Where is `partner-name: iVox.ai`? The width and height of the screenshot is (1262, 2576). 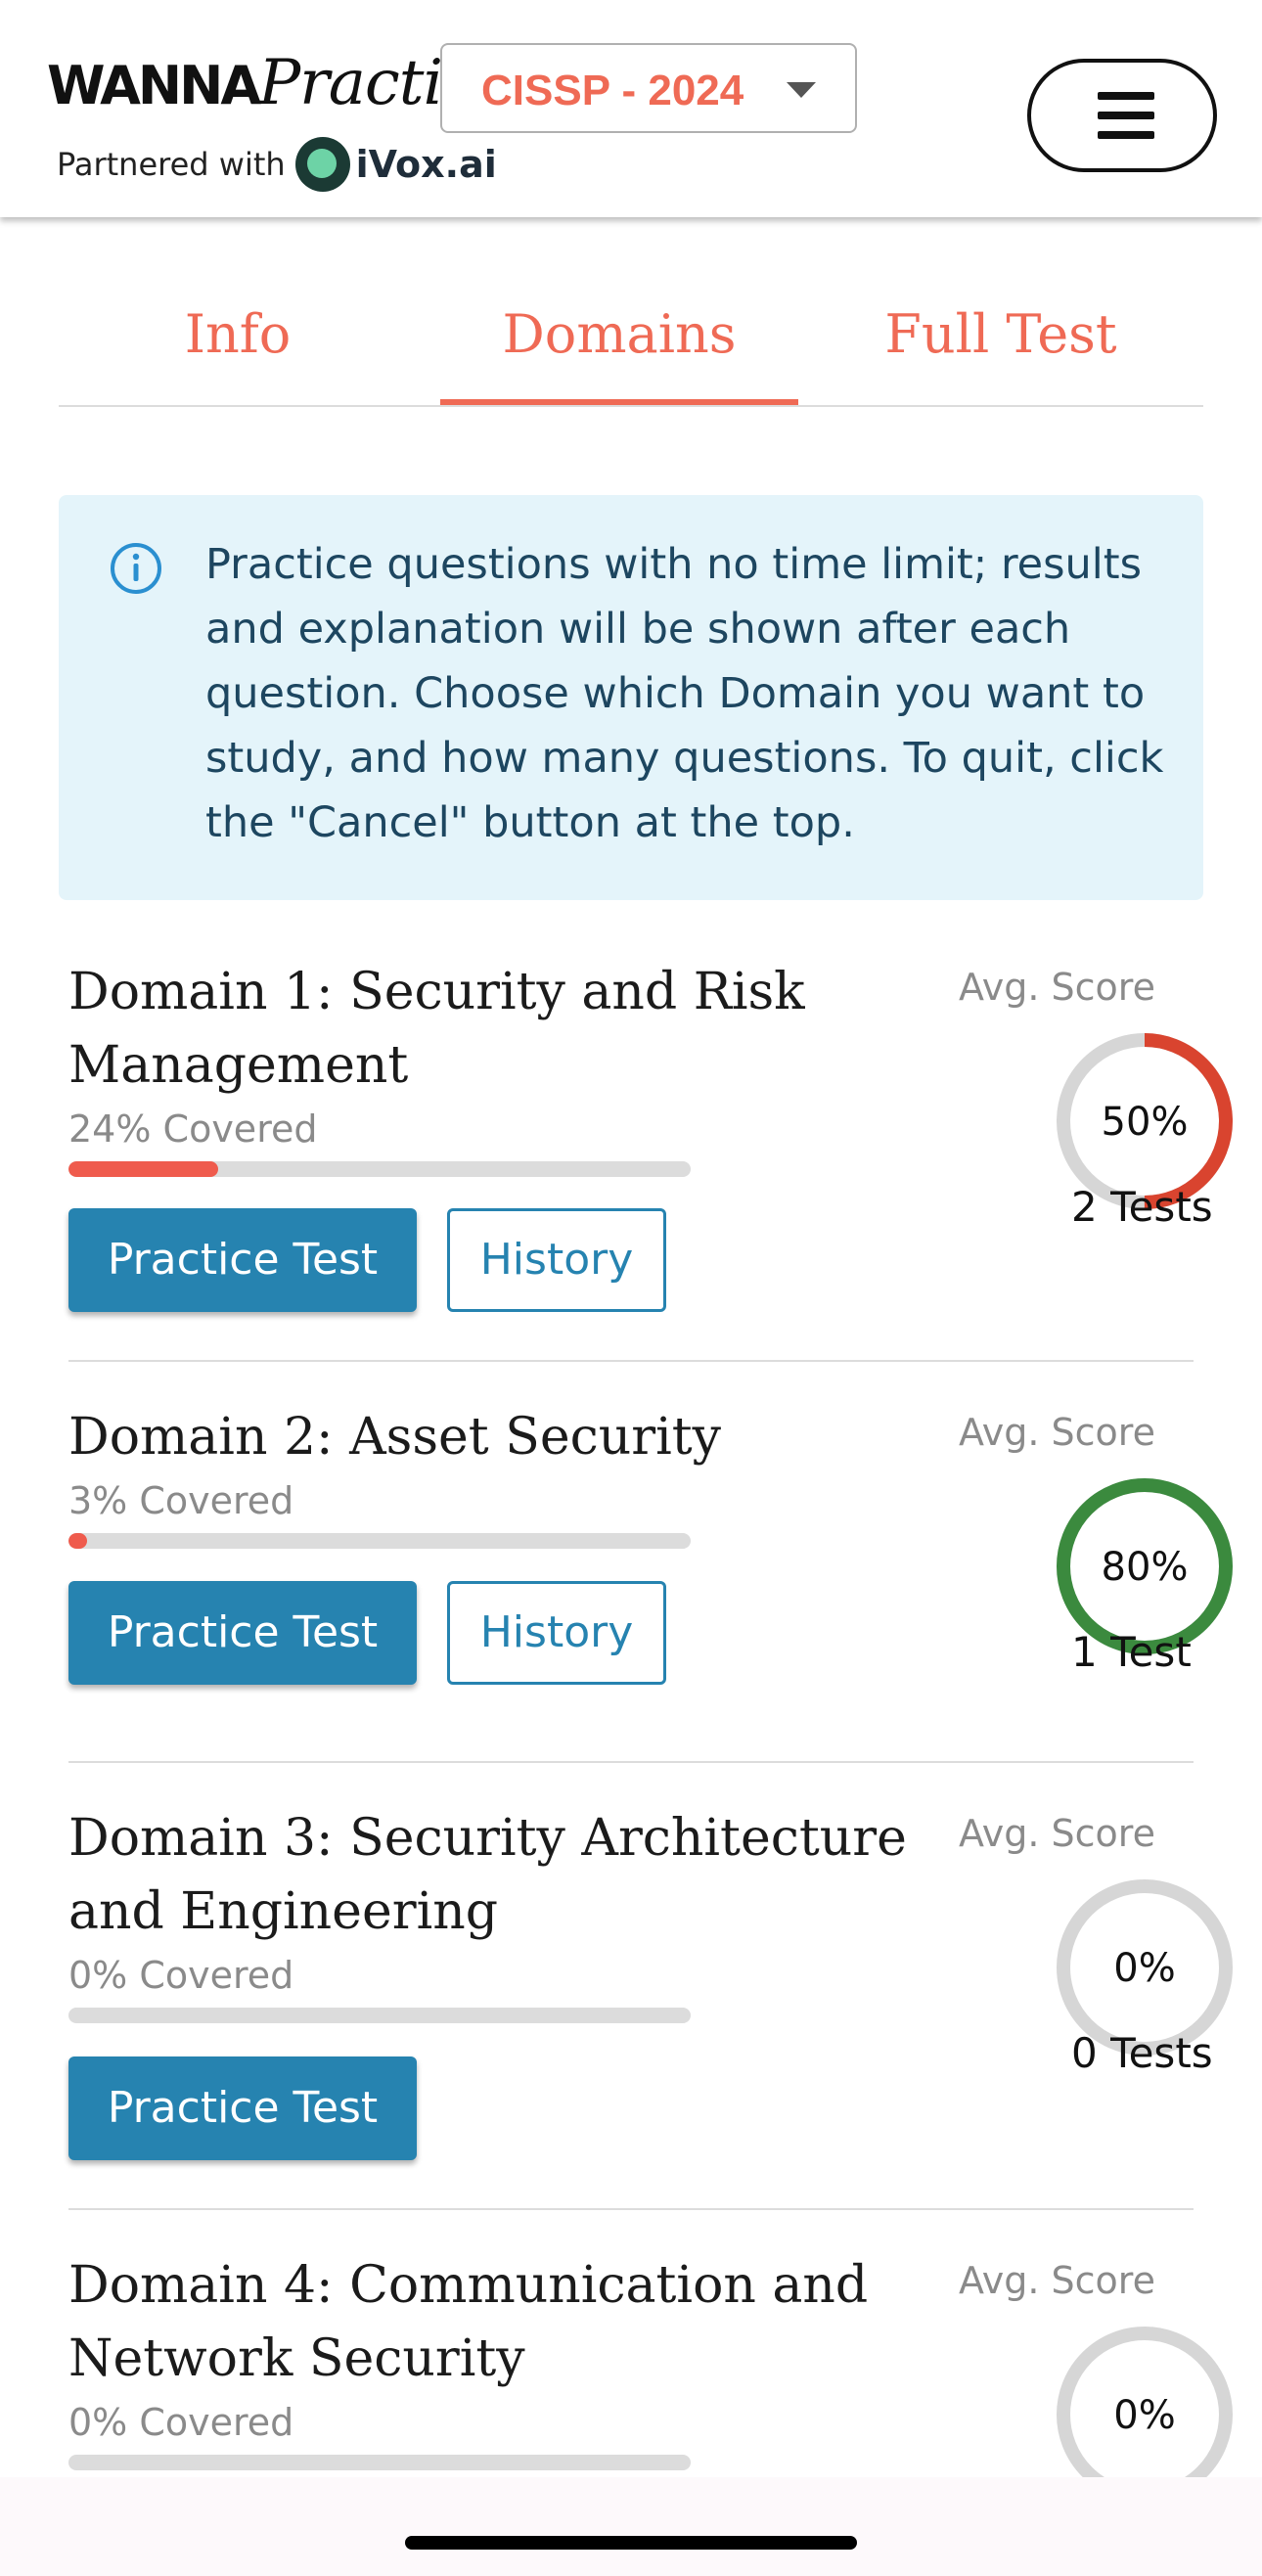 partner-name: iVox.ai is located at coordinates (426, 164).